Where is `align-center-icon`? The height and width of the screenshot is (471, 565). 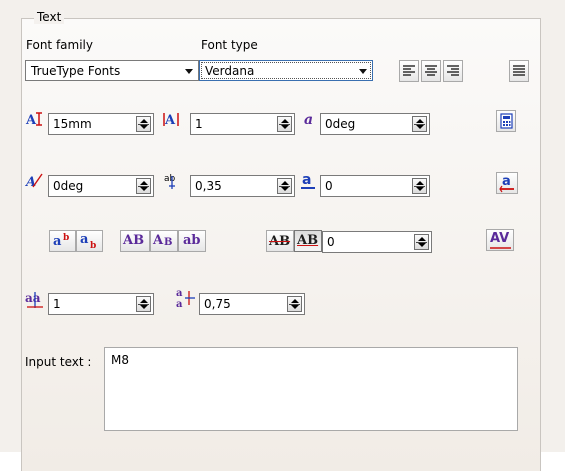
align-center-icon is located at coordinates (431, 70).